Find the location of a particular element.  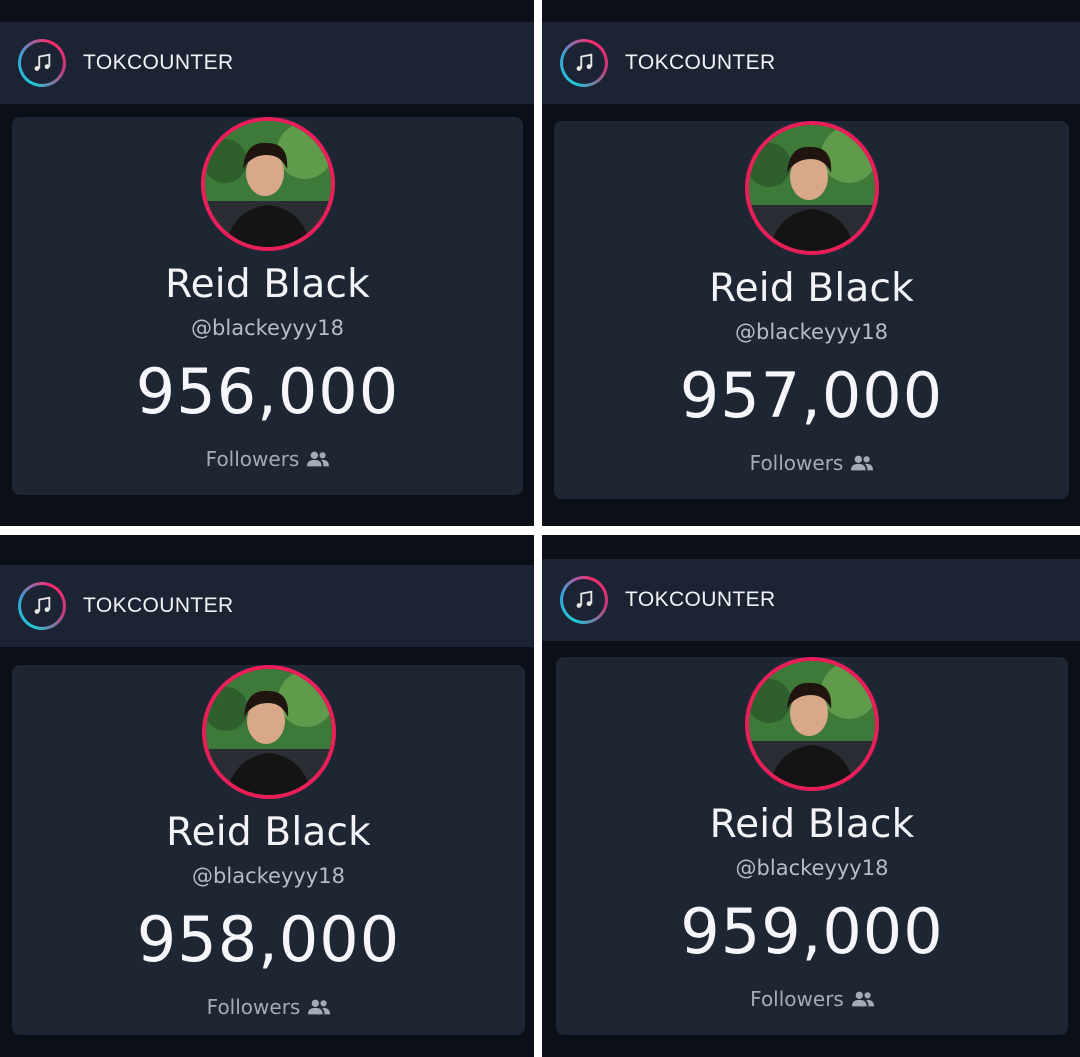

follower-count: 957,000 is located at coordinates (811, 395).